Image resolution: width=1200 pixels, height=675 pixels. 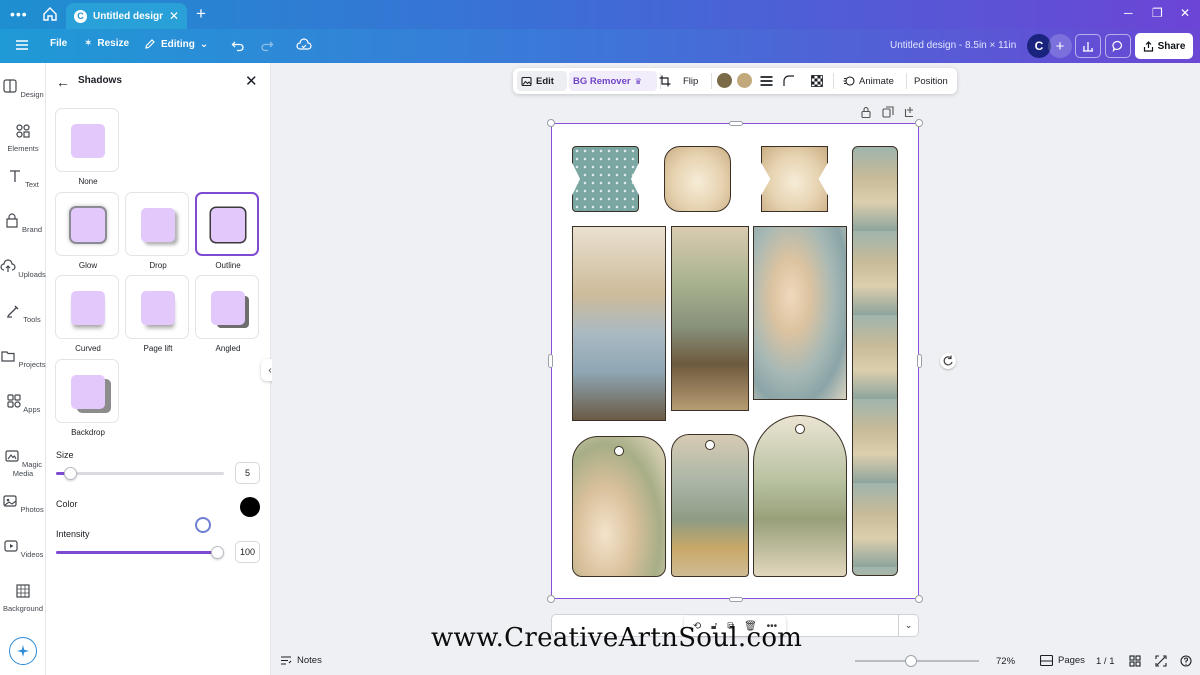 What do you see at coordinates (228, 225) in the screenshot?
I see `shadow-swatch` at bounding box center [228, 225].